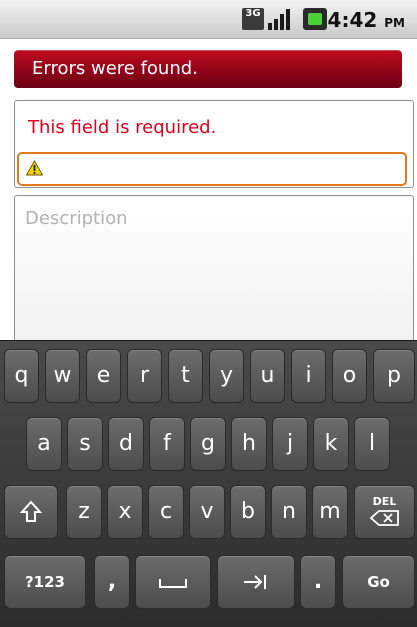 This screenshot has height=627, width=417. What do you see at coordinates (212, 169) in the screenshot?
I see `required-text-field` at bounding box center [212, 169].